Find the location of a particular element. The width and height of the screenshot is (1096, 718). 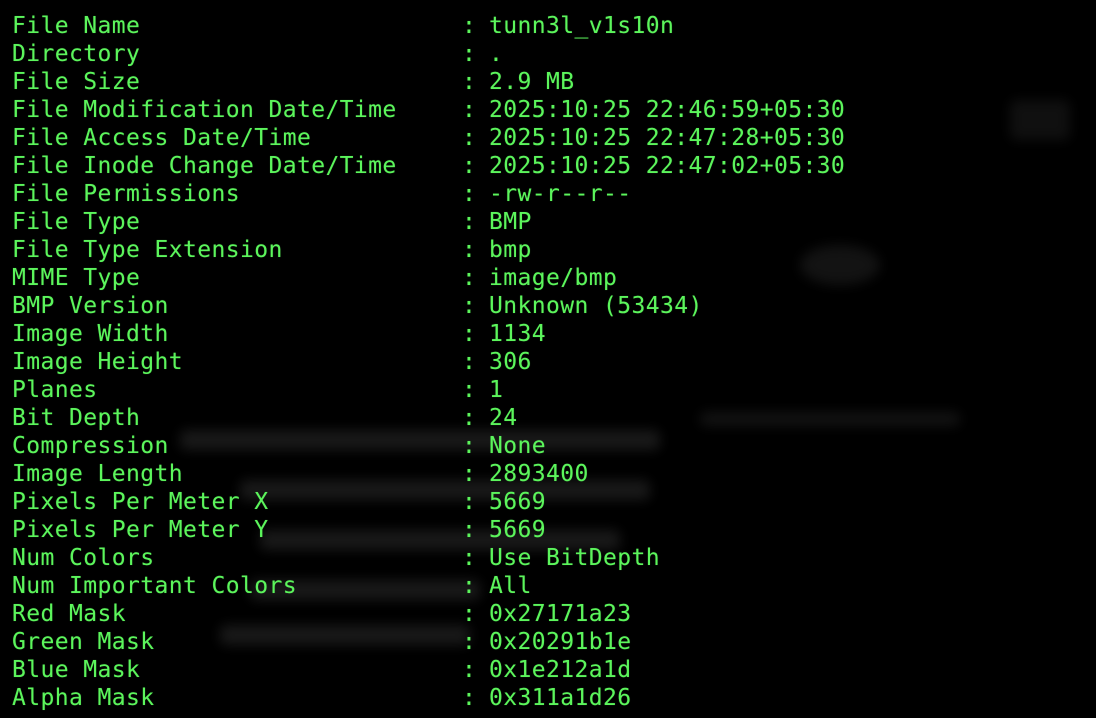

field-value: None is located at coordinates (517, 446).